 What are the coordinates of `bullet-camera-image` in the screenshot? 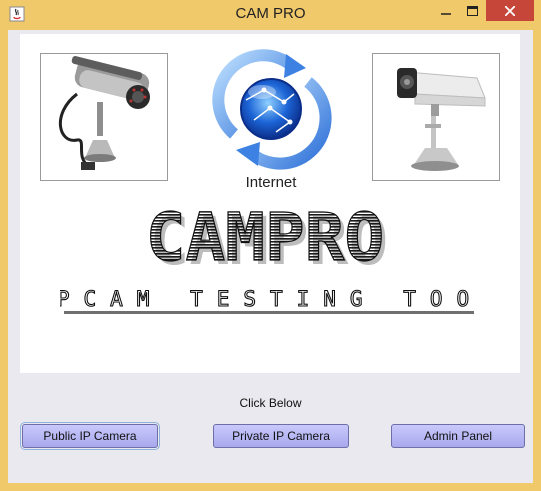 It's located at (104, 117).